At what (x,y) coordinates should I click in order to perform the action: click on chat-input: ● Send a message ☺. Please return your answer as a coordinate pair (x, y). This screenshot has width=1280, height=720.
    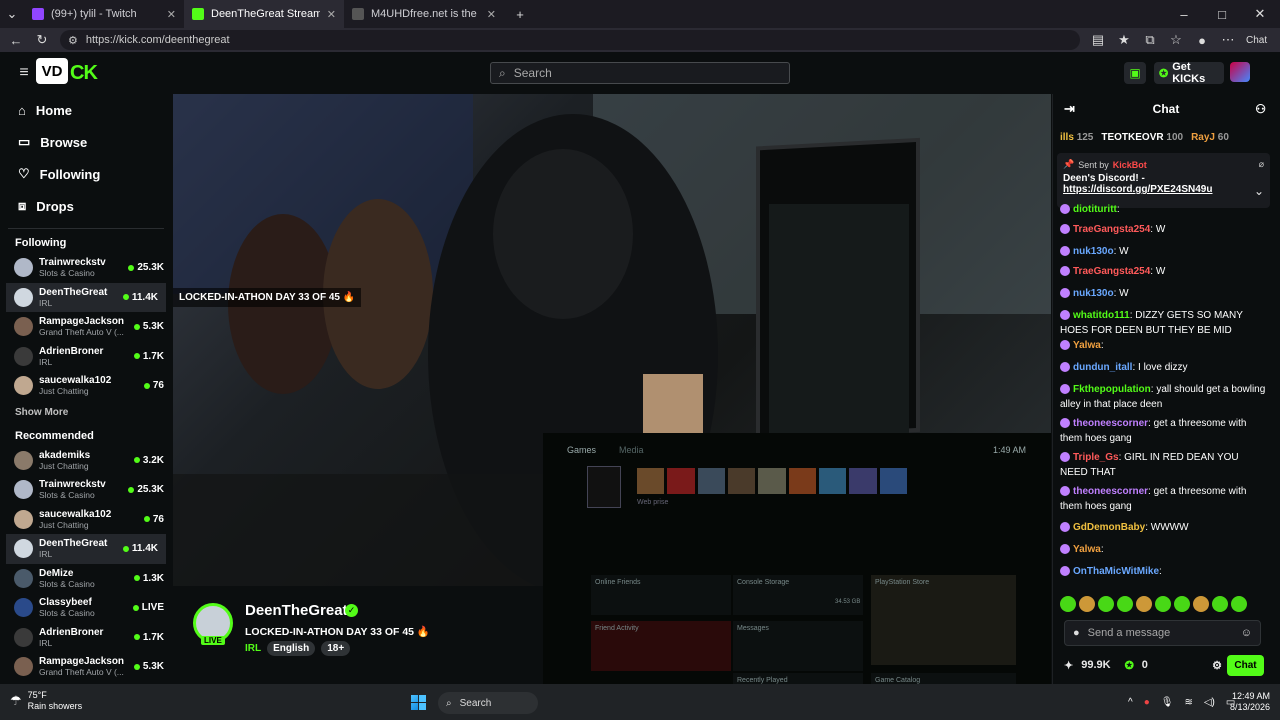
    Looking at the image, I should click on (1162, 633).